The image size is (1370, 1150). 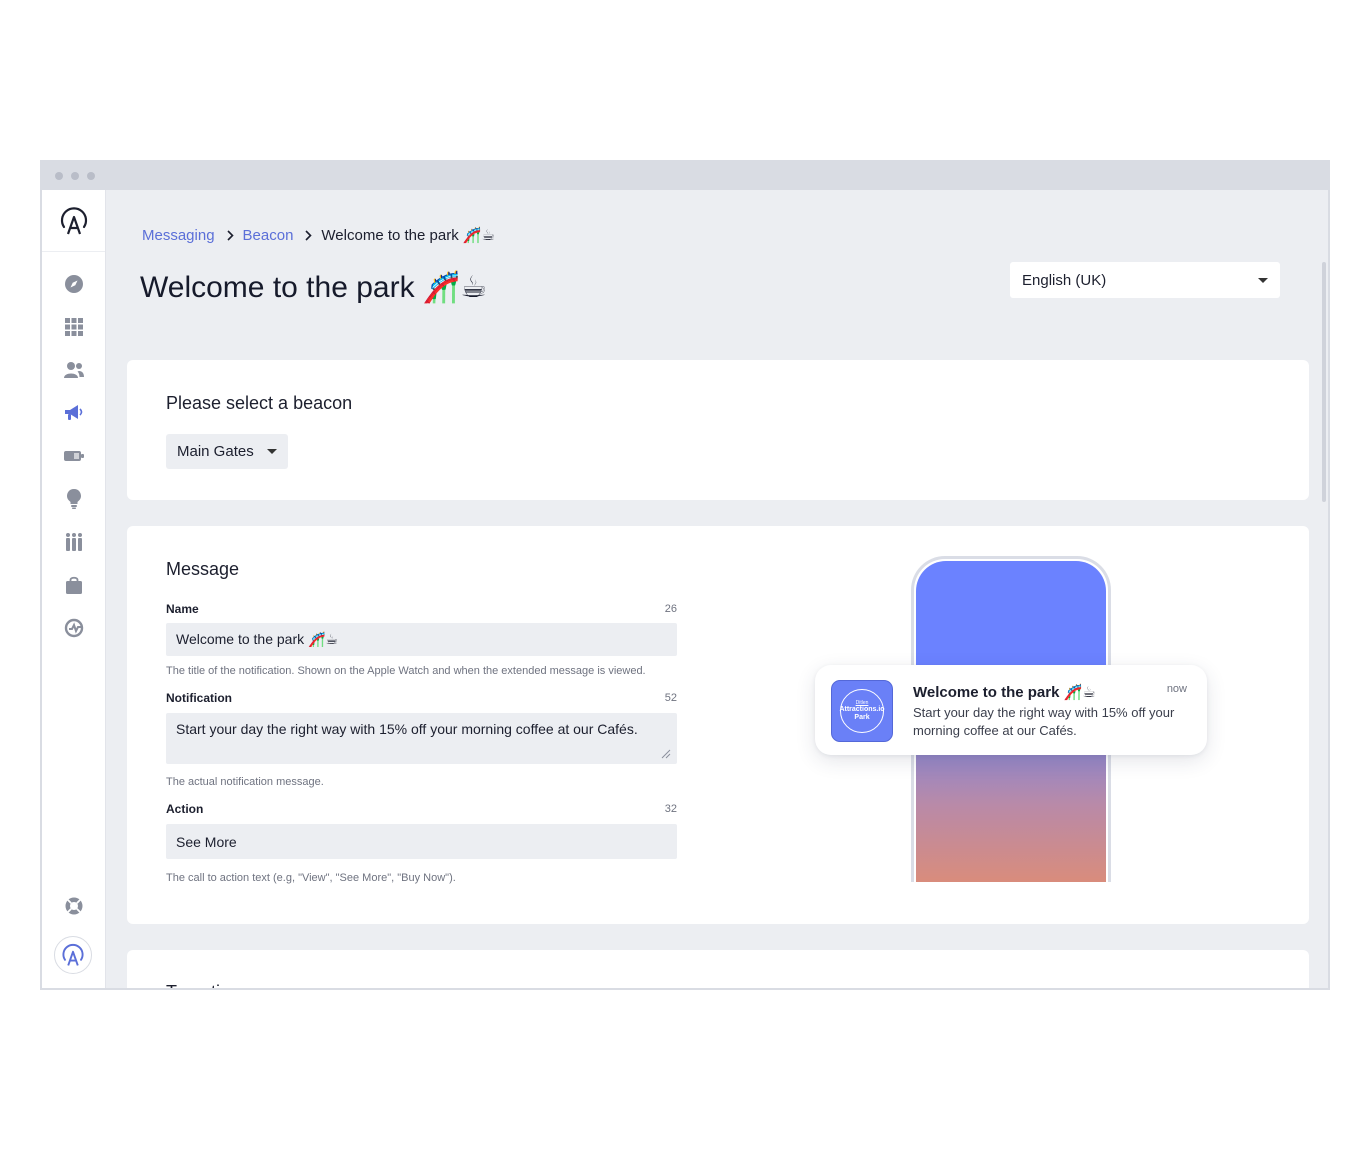 I want to click on app-icon-badge: Ditlen Attractions.io Park, so click(x=862, y=711).